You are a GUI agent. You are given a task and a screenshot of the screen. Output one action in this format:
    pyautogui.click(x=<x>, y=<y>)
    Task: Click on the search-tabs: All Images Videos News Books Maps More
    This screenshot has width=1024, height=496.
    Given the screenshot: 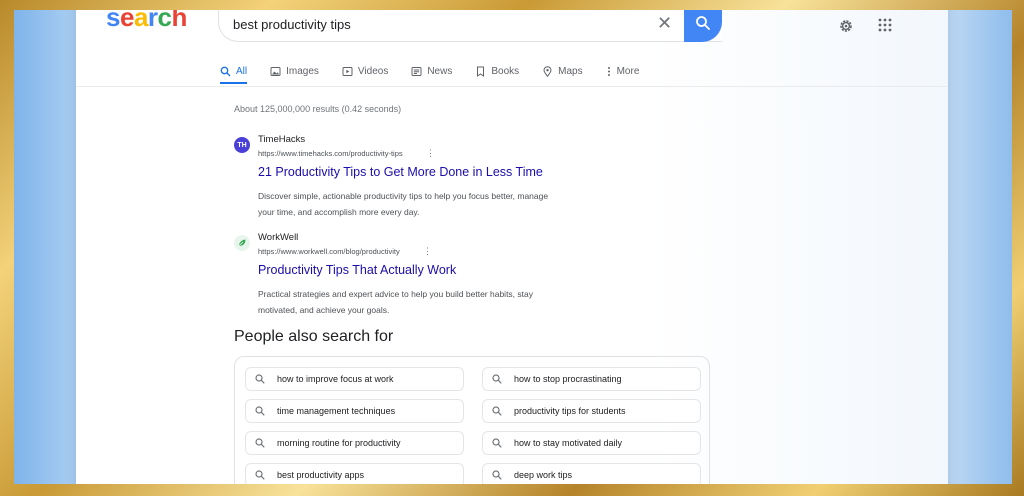 What is the action you would take?
    pyautogui.click(x=441, y=73)
    